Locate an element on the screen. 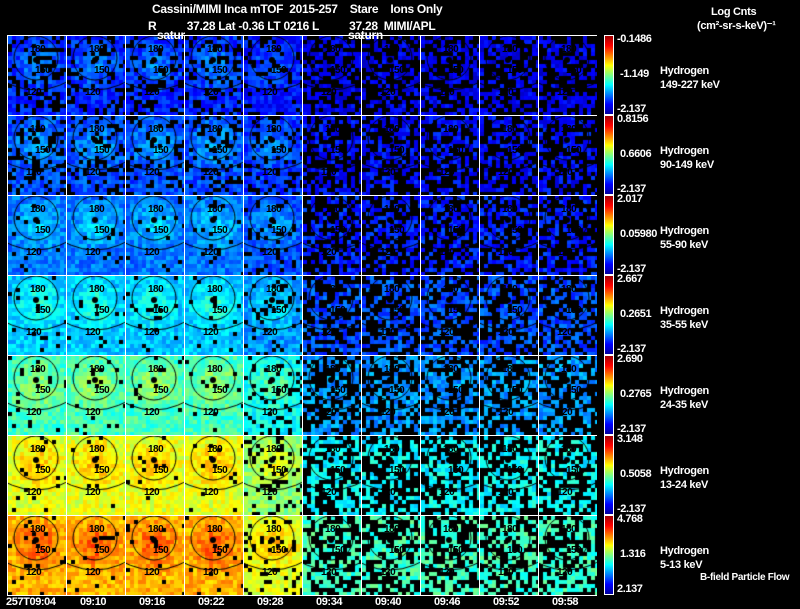 This screenshot has width=800, height=609. energy-range-label: 55-90 keV is located at coordinates (684, 245).